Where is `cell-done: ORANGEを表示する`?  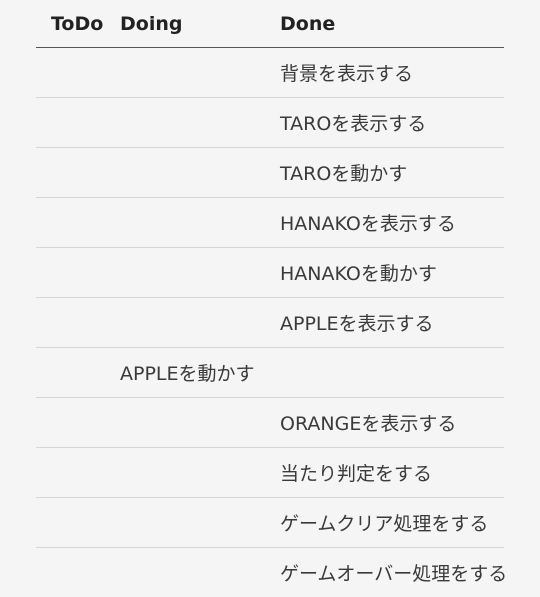 cell-done: ORANGEを表示する is located at coordinates (392, 423).